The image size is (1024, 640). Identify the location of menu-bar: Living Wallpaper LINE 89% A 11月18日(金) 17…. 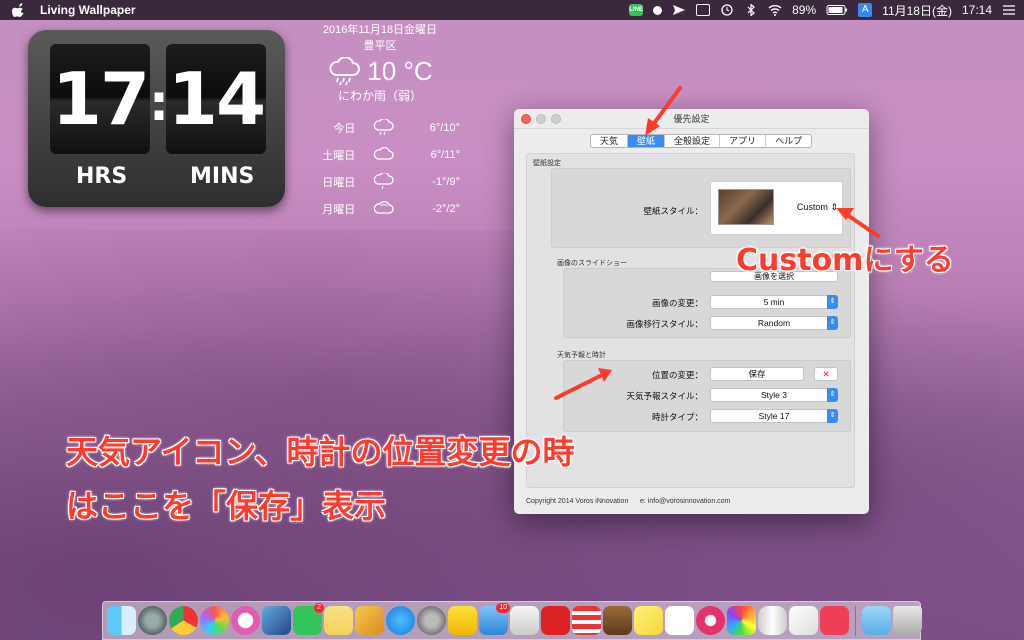
(512, 10).